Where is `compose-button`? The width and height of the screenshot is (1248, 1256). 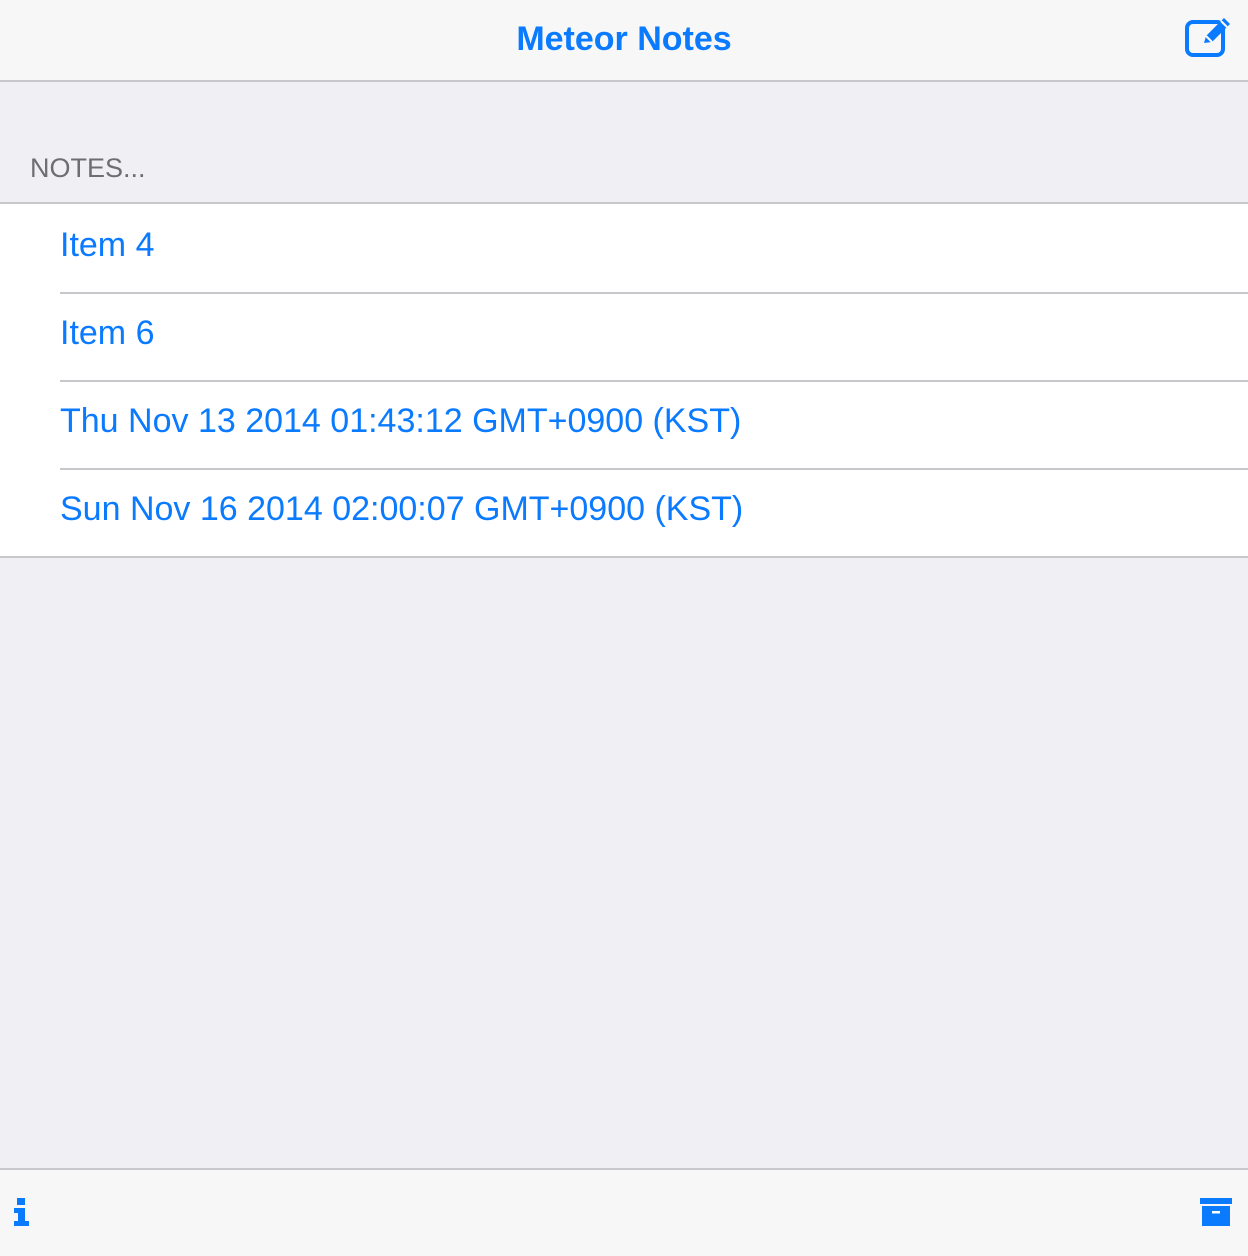
compose-button is located at coordinates (1209, 37).